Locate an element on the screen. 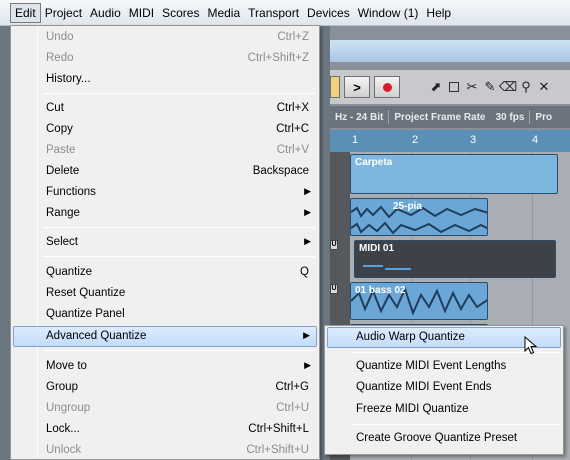 This screenshot has width=570, height=460. midi-event: MIDI 01 is located at coordinates (455, 259).